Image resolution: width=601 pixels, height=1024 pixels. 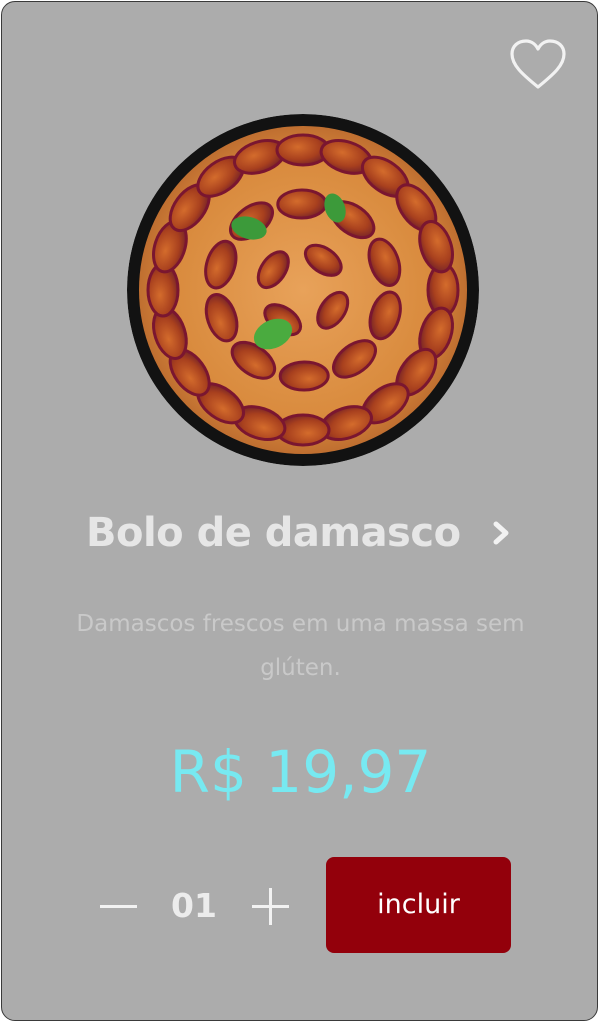 I want to click on product-price: R$ 19,97, so click(x=300, y=772).